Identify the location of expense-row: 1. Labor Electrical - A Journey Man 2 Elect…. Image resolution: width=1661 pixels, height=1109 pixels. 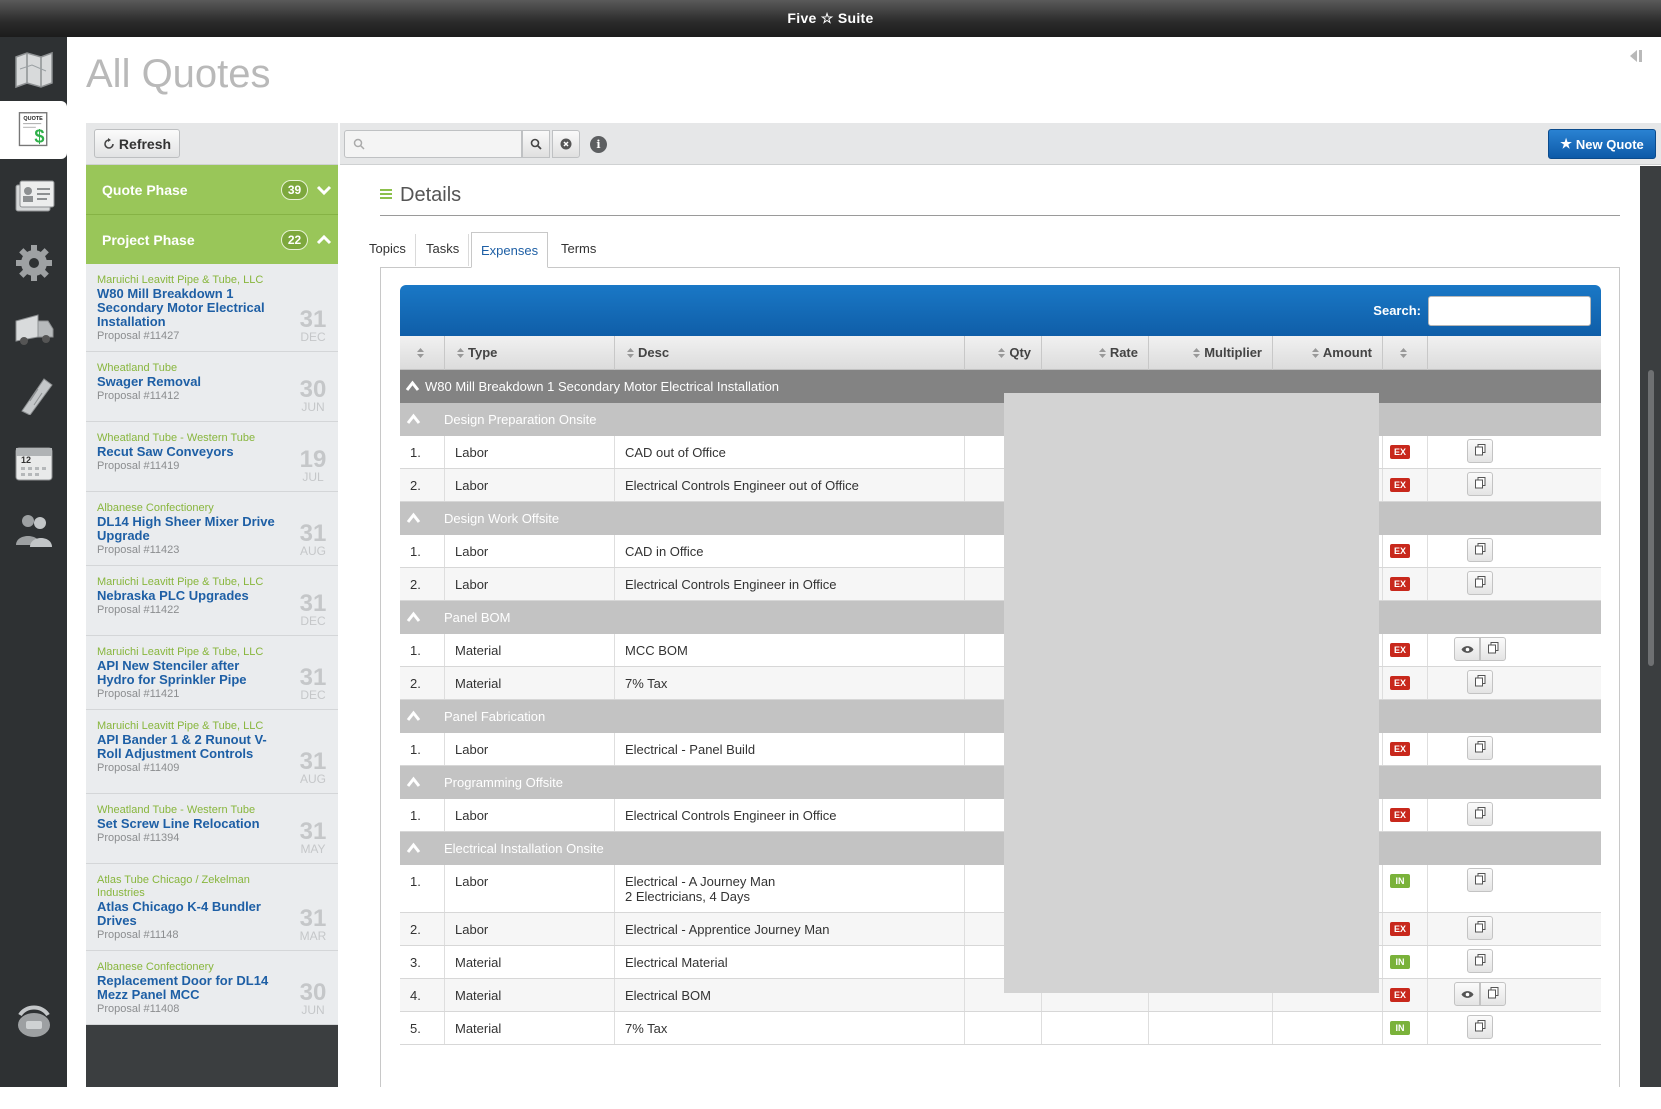
(1000, 889).